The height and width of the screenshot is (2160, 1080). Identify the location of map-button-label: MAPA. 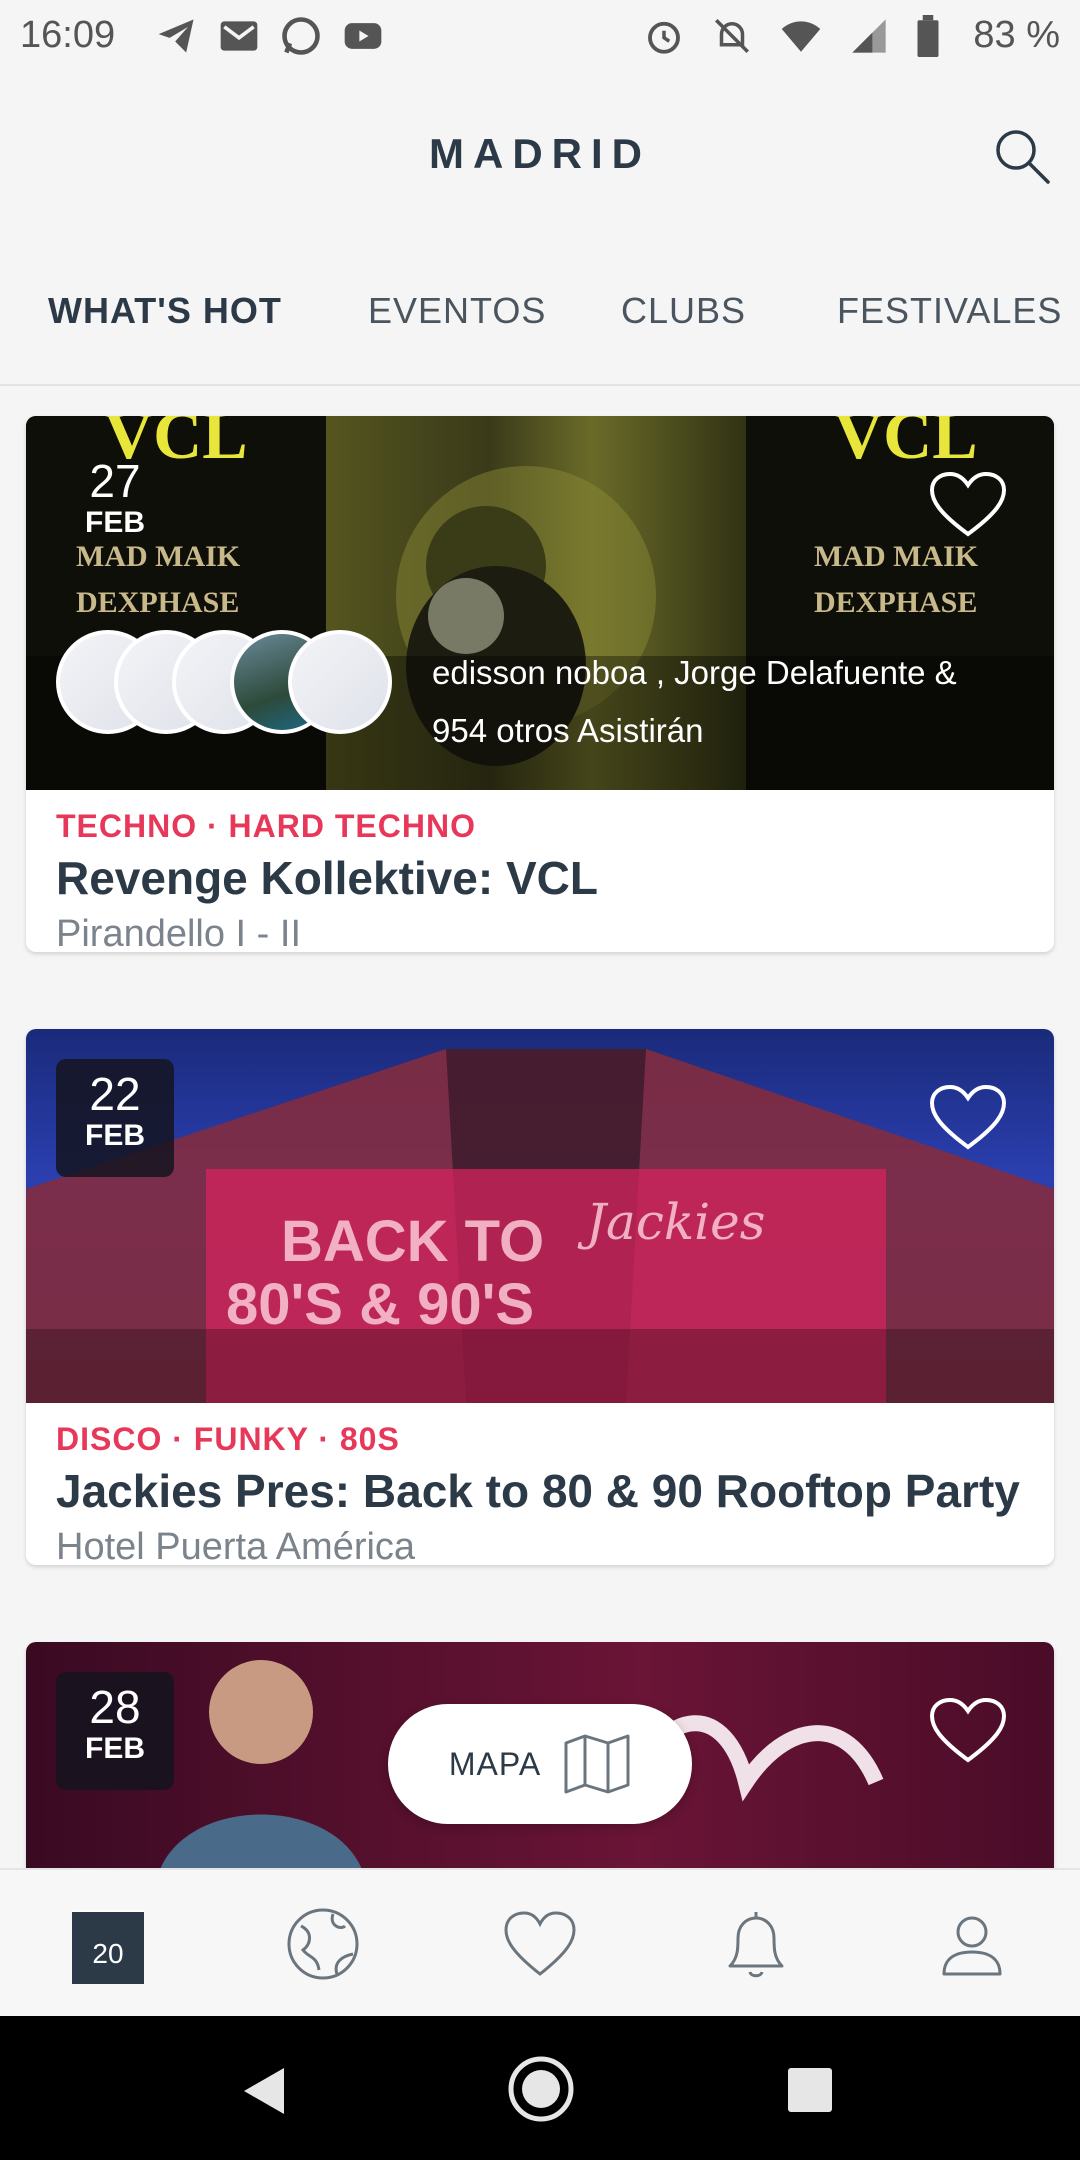
(495, 1763).